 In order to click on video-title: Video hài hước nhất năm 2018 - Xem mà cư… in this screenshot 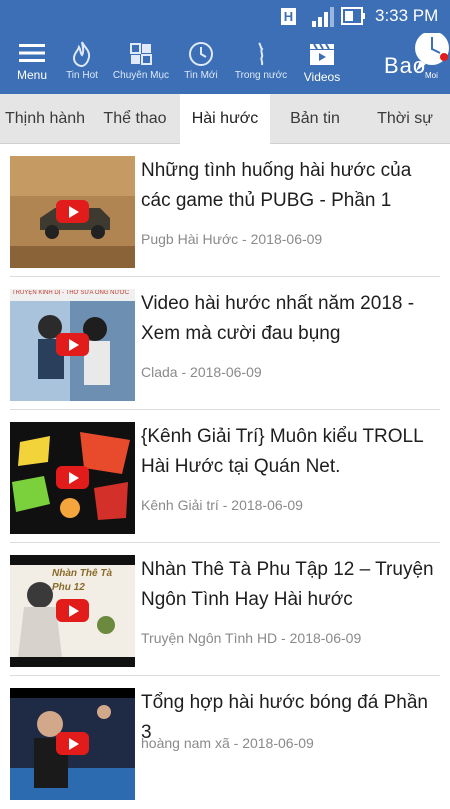, I will do `click(289, 319)`.